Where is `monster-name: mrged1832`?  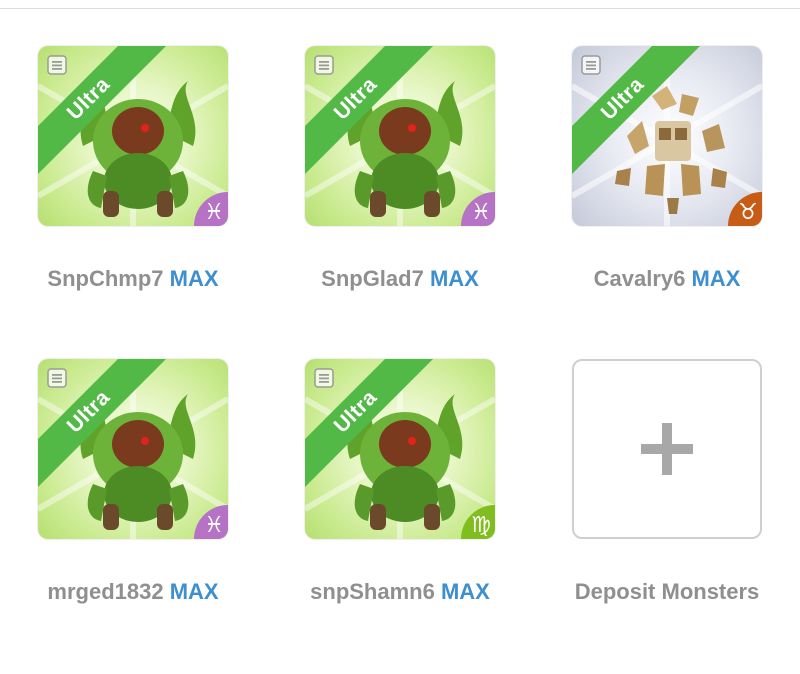 monster-name: mrged1832 is located at coordinates (105, 591).